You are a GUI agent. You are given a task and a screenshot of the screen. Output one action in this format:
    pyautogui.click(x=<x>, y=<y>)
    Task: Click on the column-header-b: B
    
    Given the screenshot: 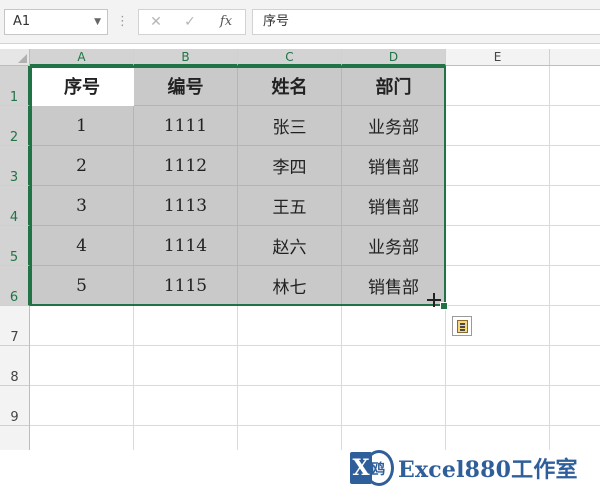 What is the action you would take?
    pyautogui.click(x=186, y=57)
    